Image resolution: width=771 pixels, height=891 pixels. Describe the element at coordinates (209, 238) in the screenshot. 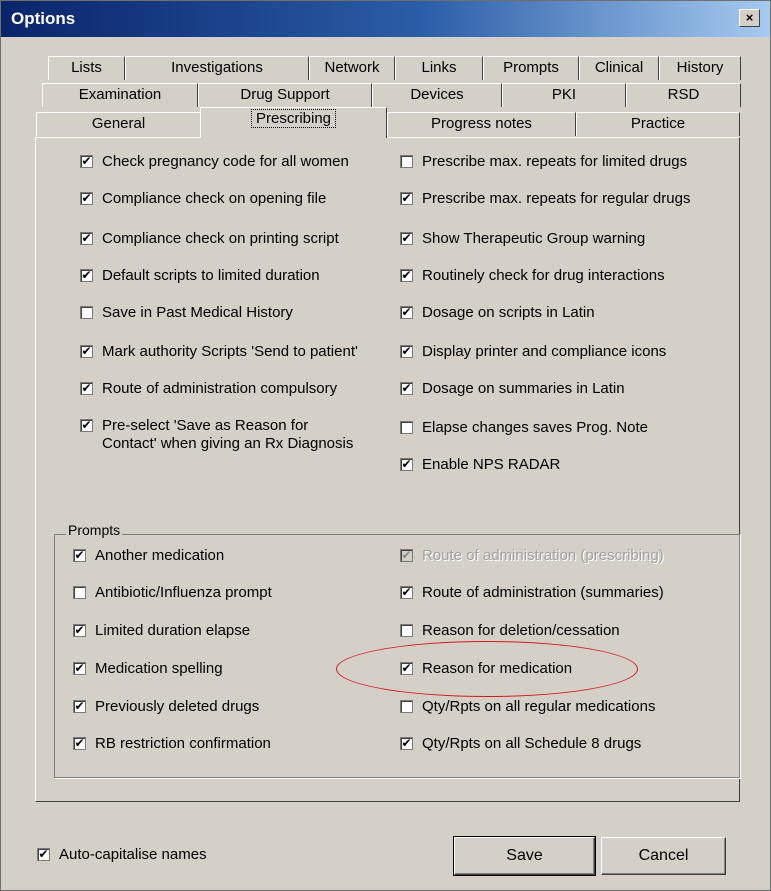

I see `checkbox-compliance-printing: ✔ Compliance check on printing script` at that location.